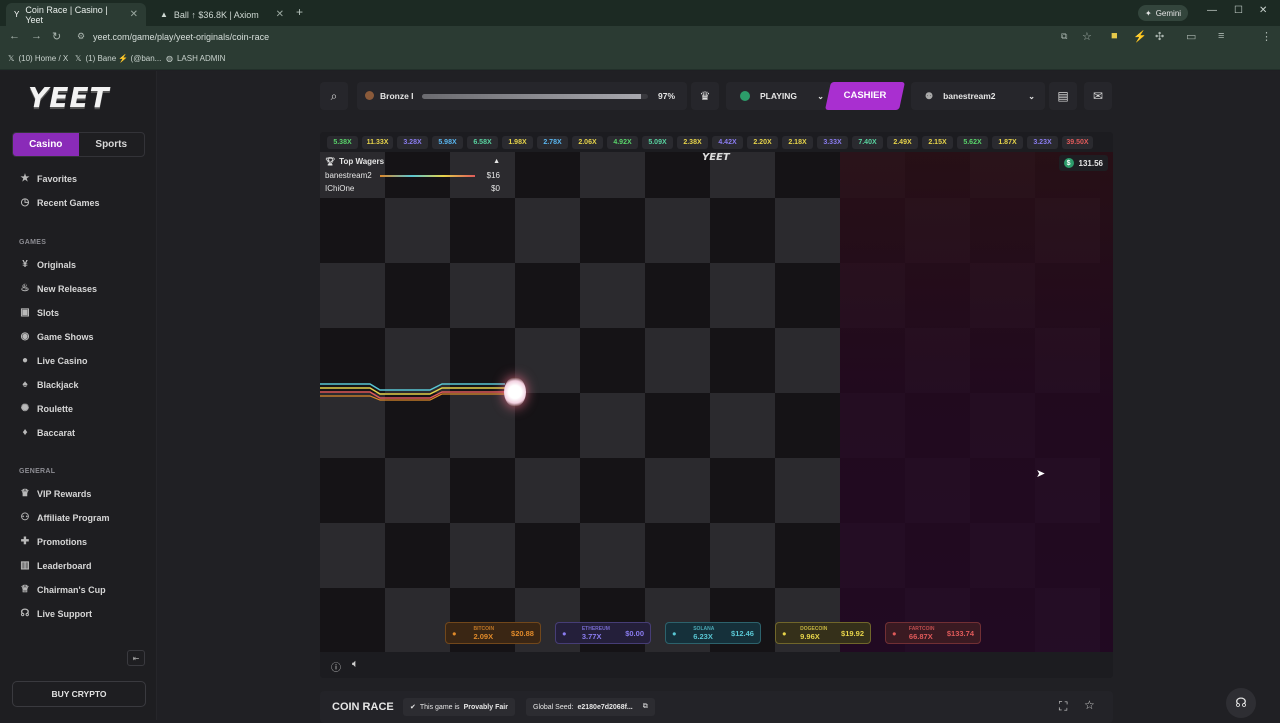  What do you see at coordinates (902, 142) in the screenshot?
I see `multiplier-chip: 2.49X` at bounding box center [902, 142].